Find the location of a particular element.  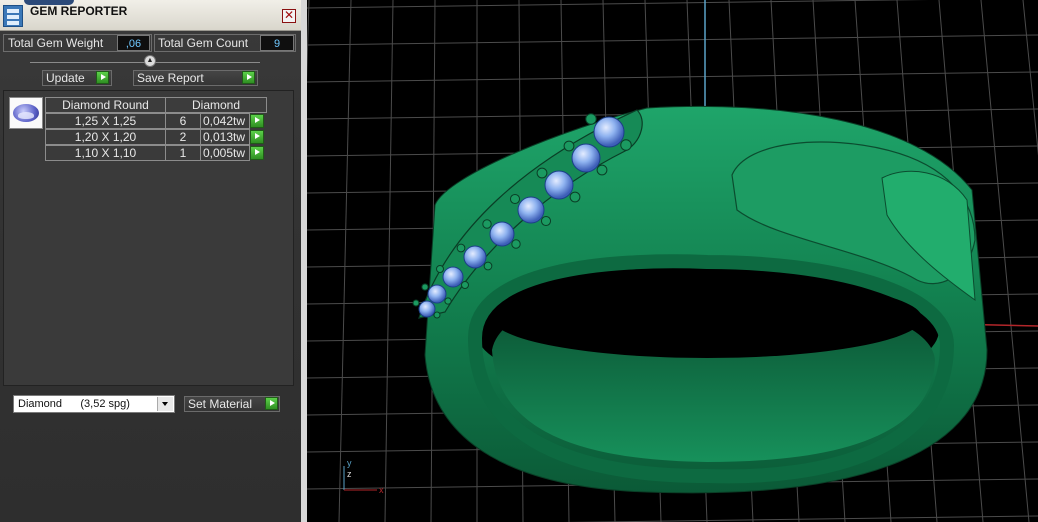

set-material-button: Set Material is located at coordinates (232, 404).